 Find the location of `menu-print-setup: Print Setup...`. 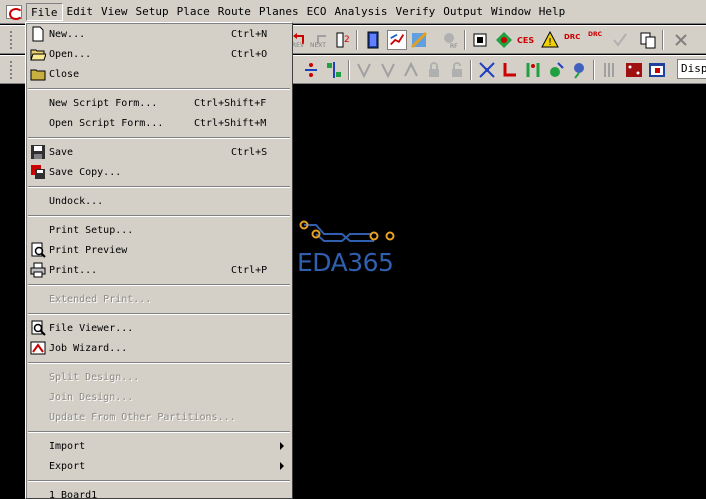

menu-print-setup: Print Setup... is located at coordinates (159, 230).